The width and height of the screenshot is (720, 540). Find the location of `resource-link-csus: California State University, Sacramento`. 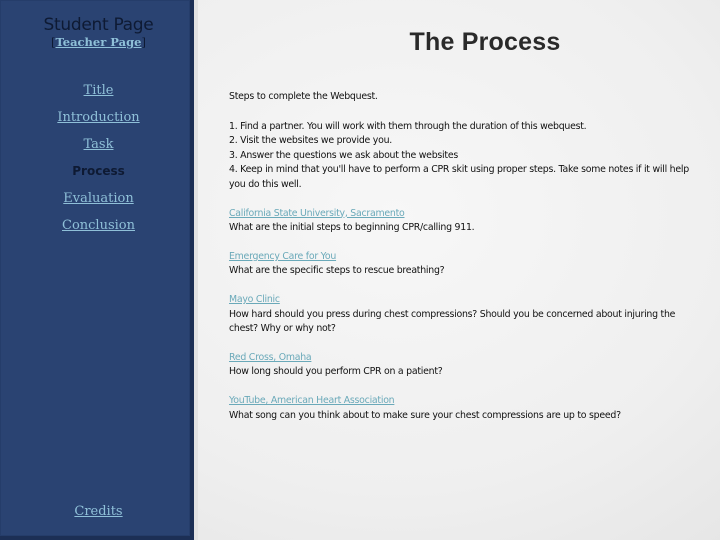

resource-link-csus: California State University, Sacramento is located at coordinates (317, 213).